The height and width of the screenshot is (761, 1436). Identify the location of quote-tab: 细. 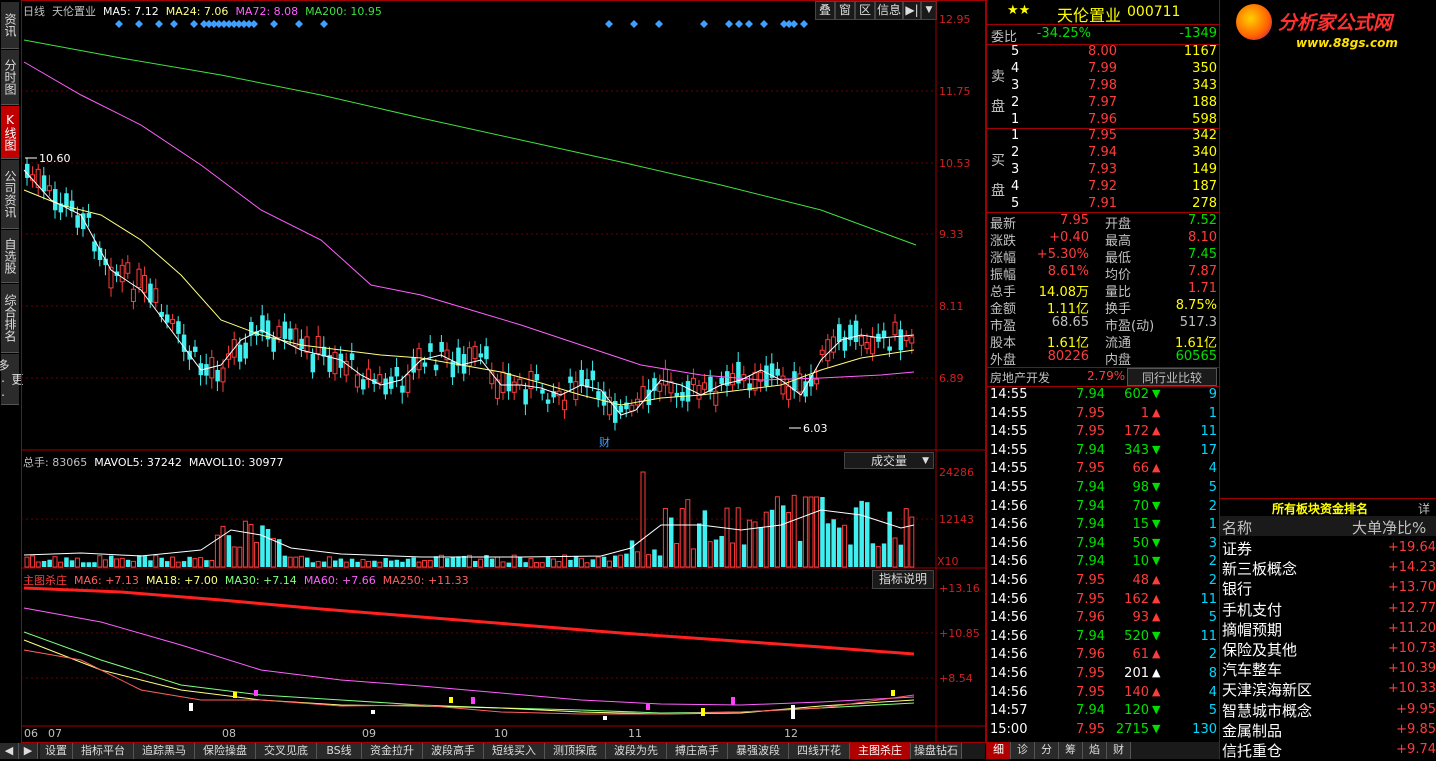
(999, 750).